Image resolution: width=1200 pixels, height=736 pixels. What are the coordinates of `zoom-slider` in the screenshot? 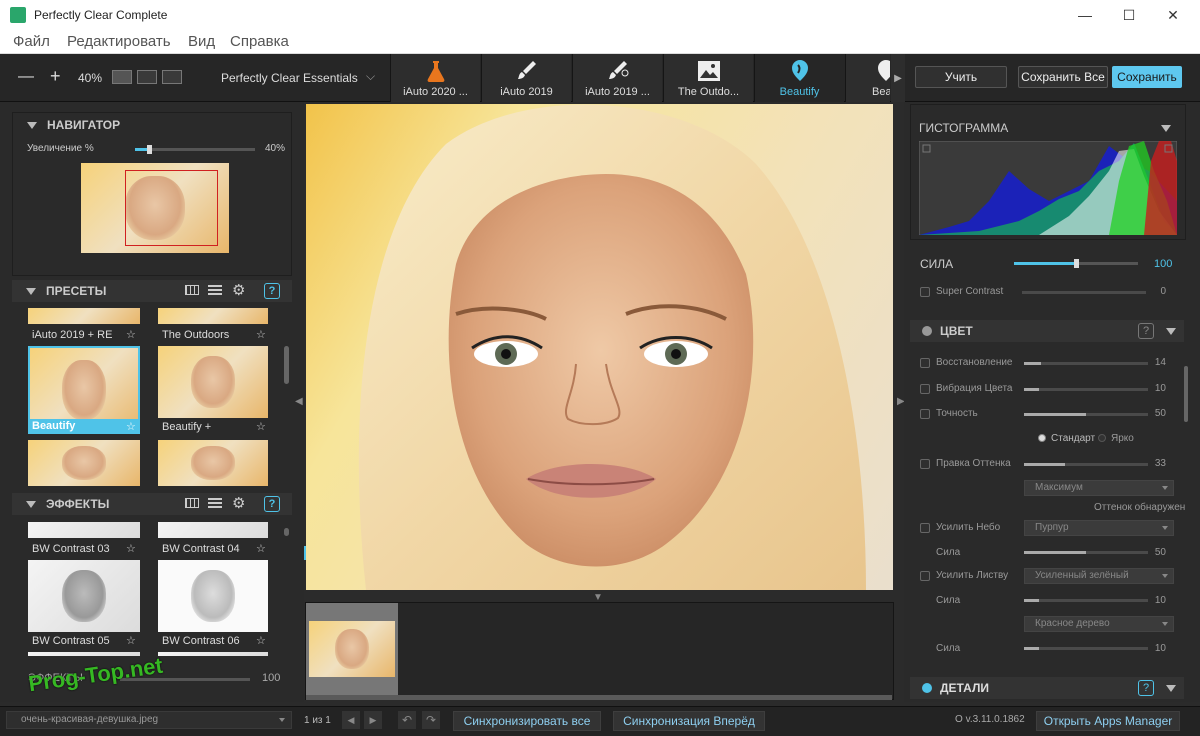 It's located at (195, 149).